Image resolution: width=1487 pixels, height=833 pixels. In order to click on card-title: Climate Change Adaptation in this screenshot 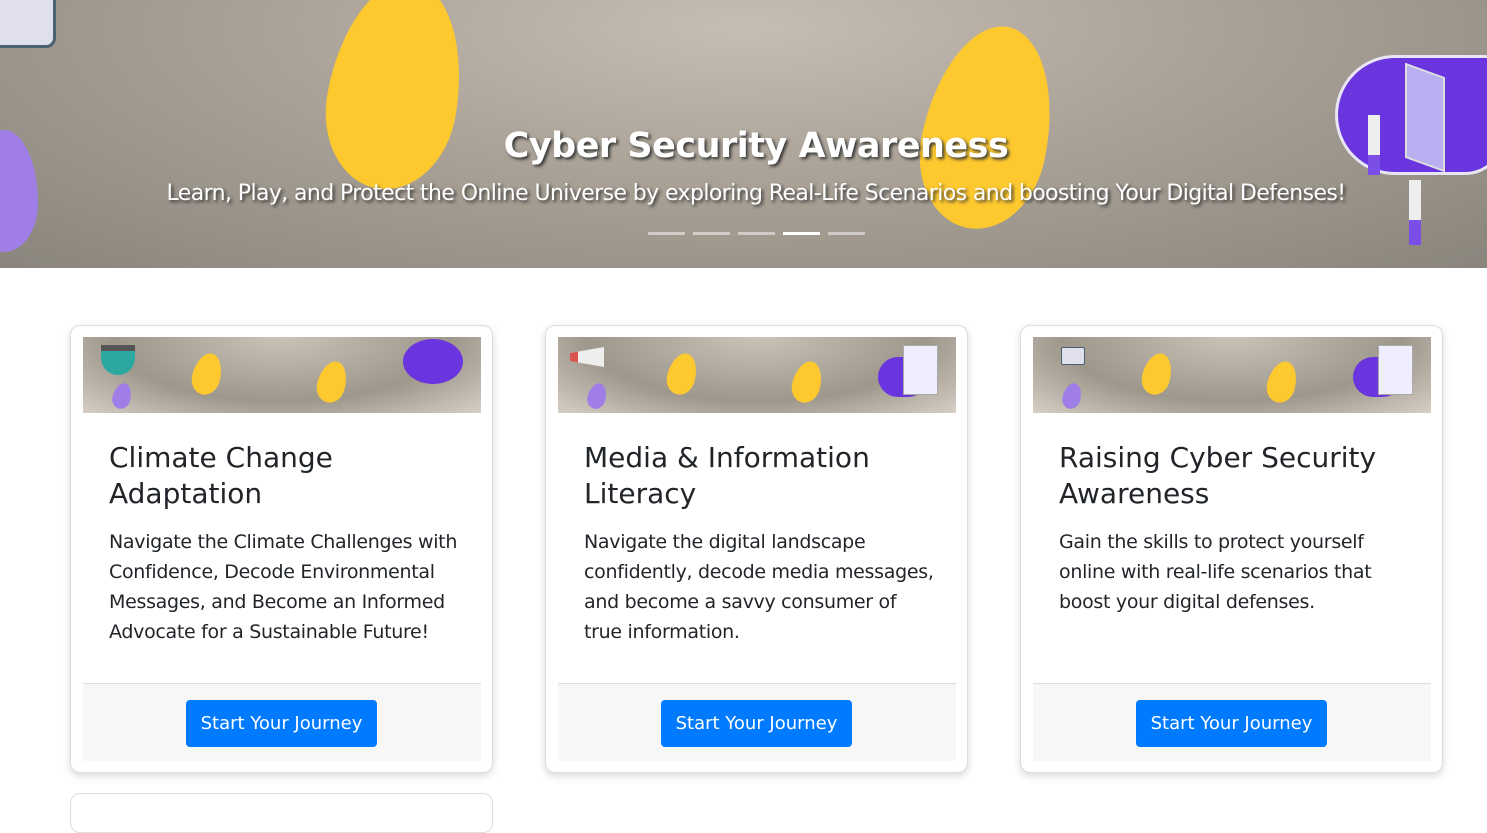, I will do `click(221, 475)`.